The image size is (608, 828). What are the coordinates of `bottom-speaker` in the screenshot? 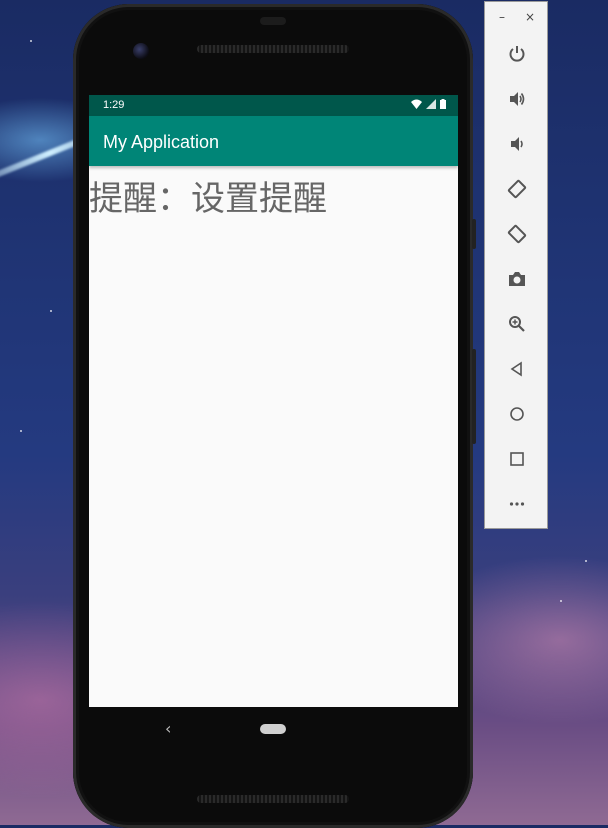 It's located at (273, 799).